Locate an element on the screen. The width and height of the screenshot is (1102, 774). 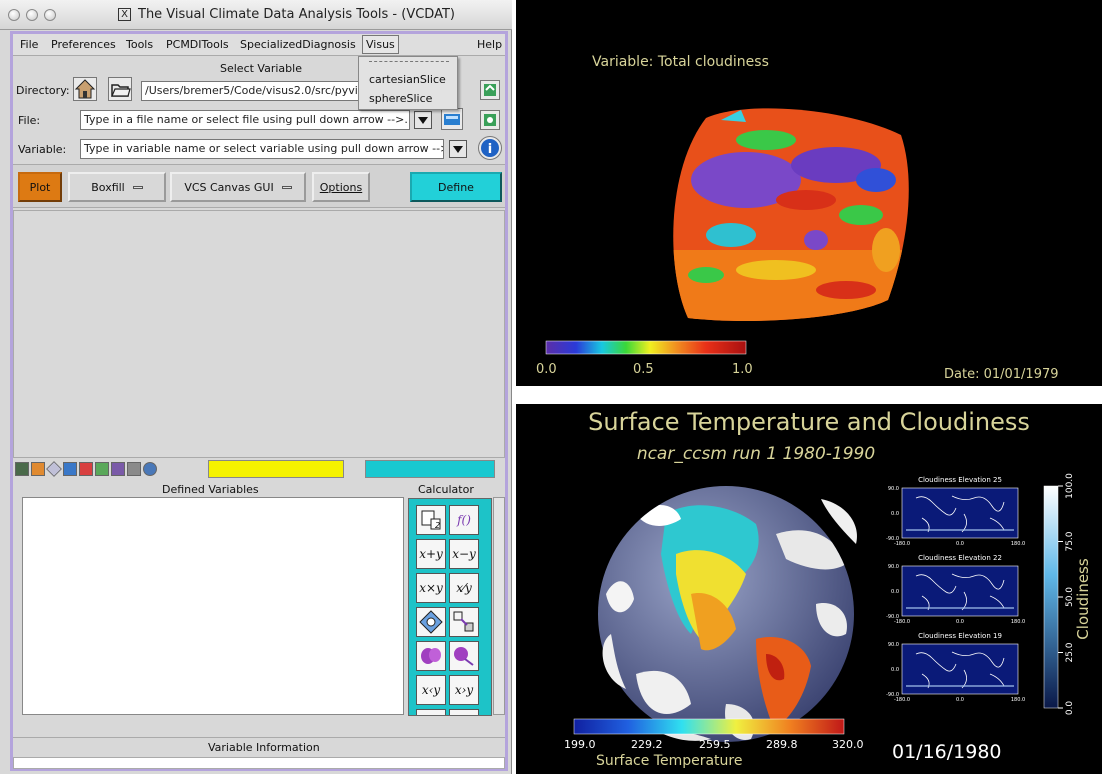
delete-icon is located at coordinates (86, 469).